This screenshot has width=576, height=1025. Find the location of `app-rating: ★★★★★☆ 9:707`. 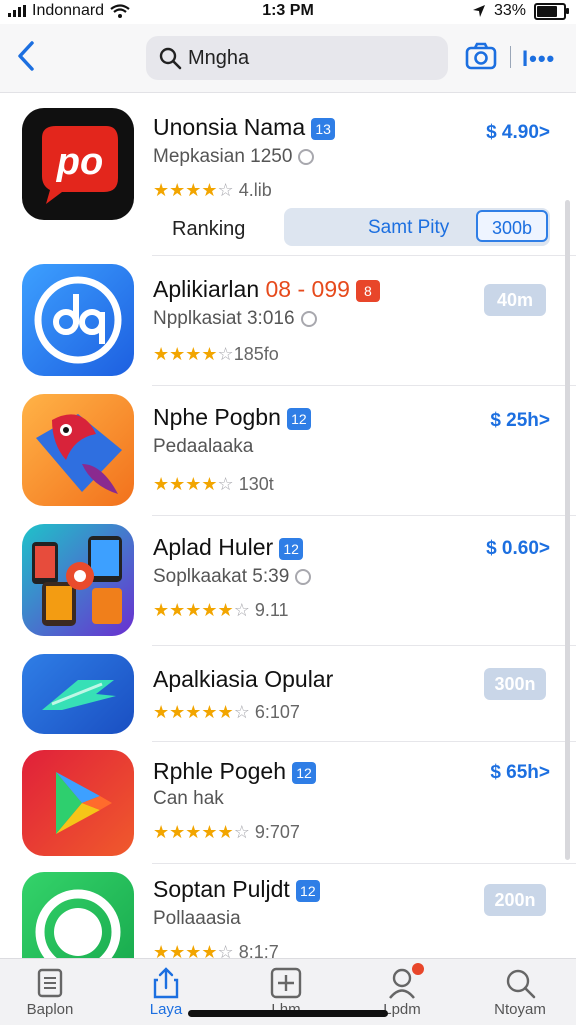

app-rating: ★★★★★☆ 9:707 is located at coordinates (226, 832).